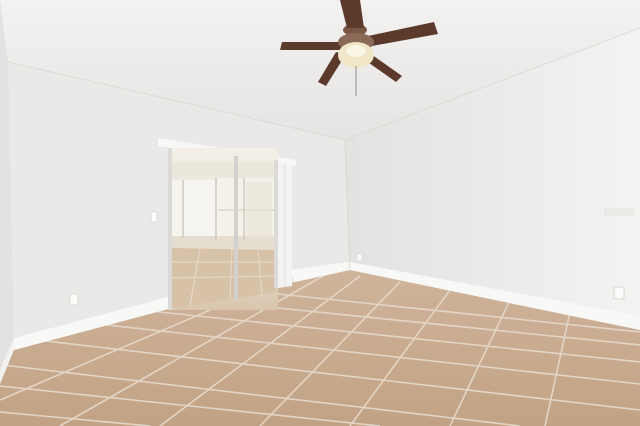 The image size is (640, 426). Describe the element at coordinates (170, 229) in the screenshot. I see `door-frame-left` at that location.